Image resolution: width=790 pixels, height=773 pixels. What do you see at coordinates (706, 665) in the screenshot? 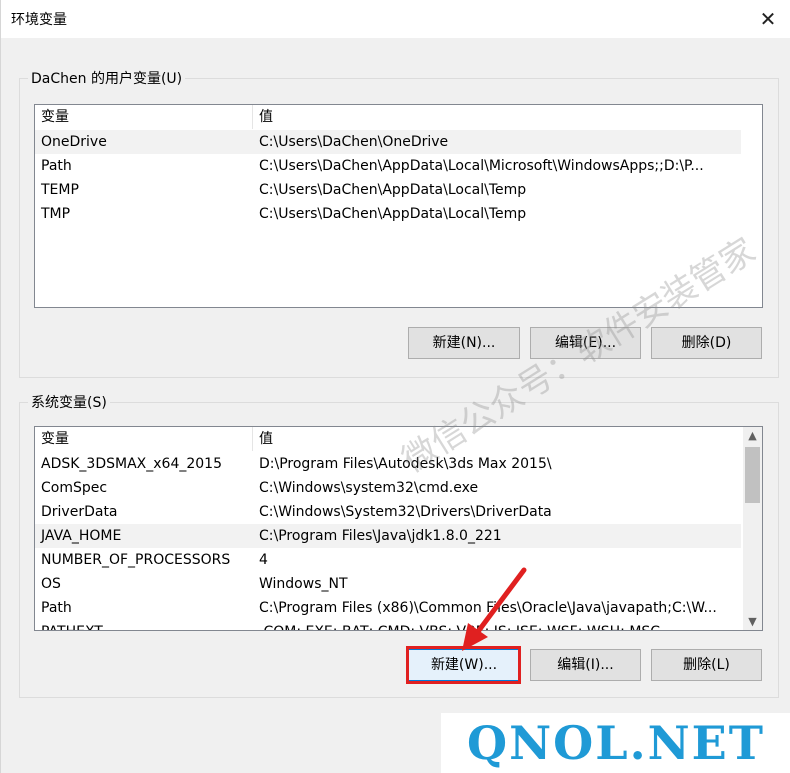
I see `system-delete-button: 删除(L)` at bounding box center [706, 665].